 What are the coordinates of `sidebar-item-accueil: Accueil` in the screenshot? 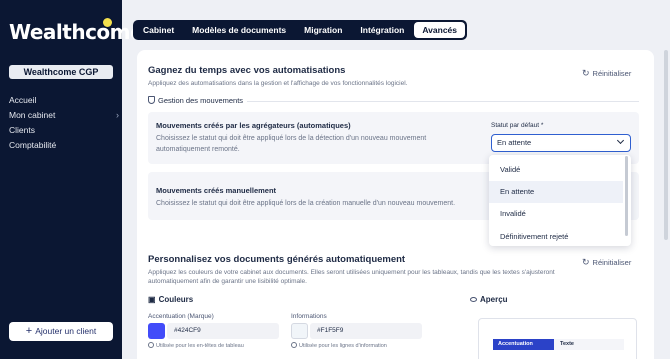 It's located at (64, 101).